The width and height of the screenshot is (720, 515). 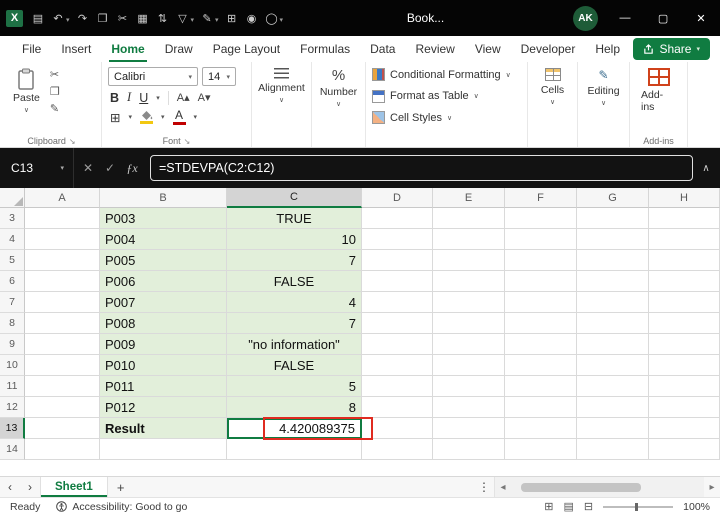 I want to click on tab-draw: Draw, so click(x=179, y=49).